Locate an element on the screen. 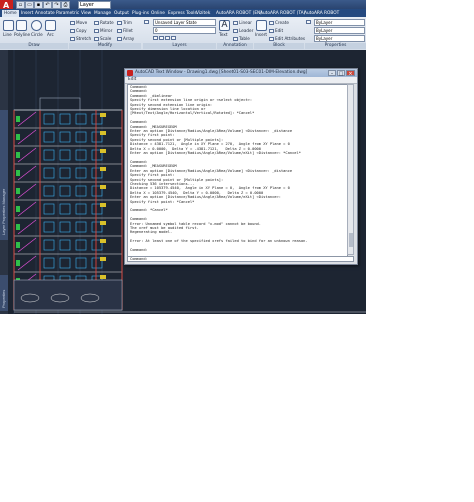 The height and width of the screenshot is (502, 474). table-label: Table is located at coordinates (244, 38).